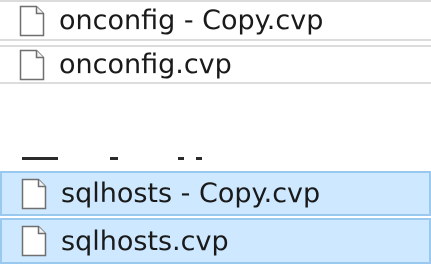  I want to click on clipped-row-remnant, so click(215, 159).